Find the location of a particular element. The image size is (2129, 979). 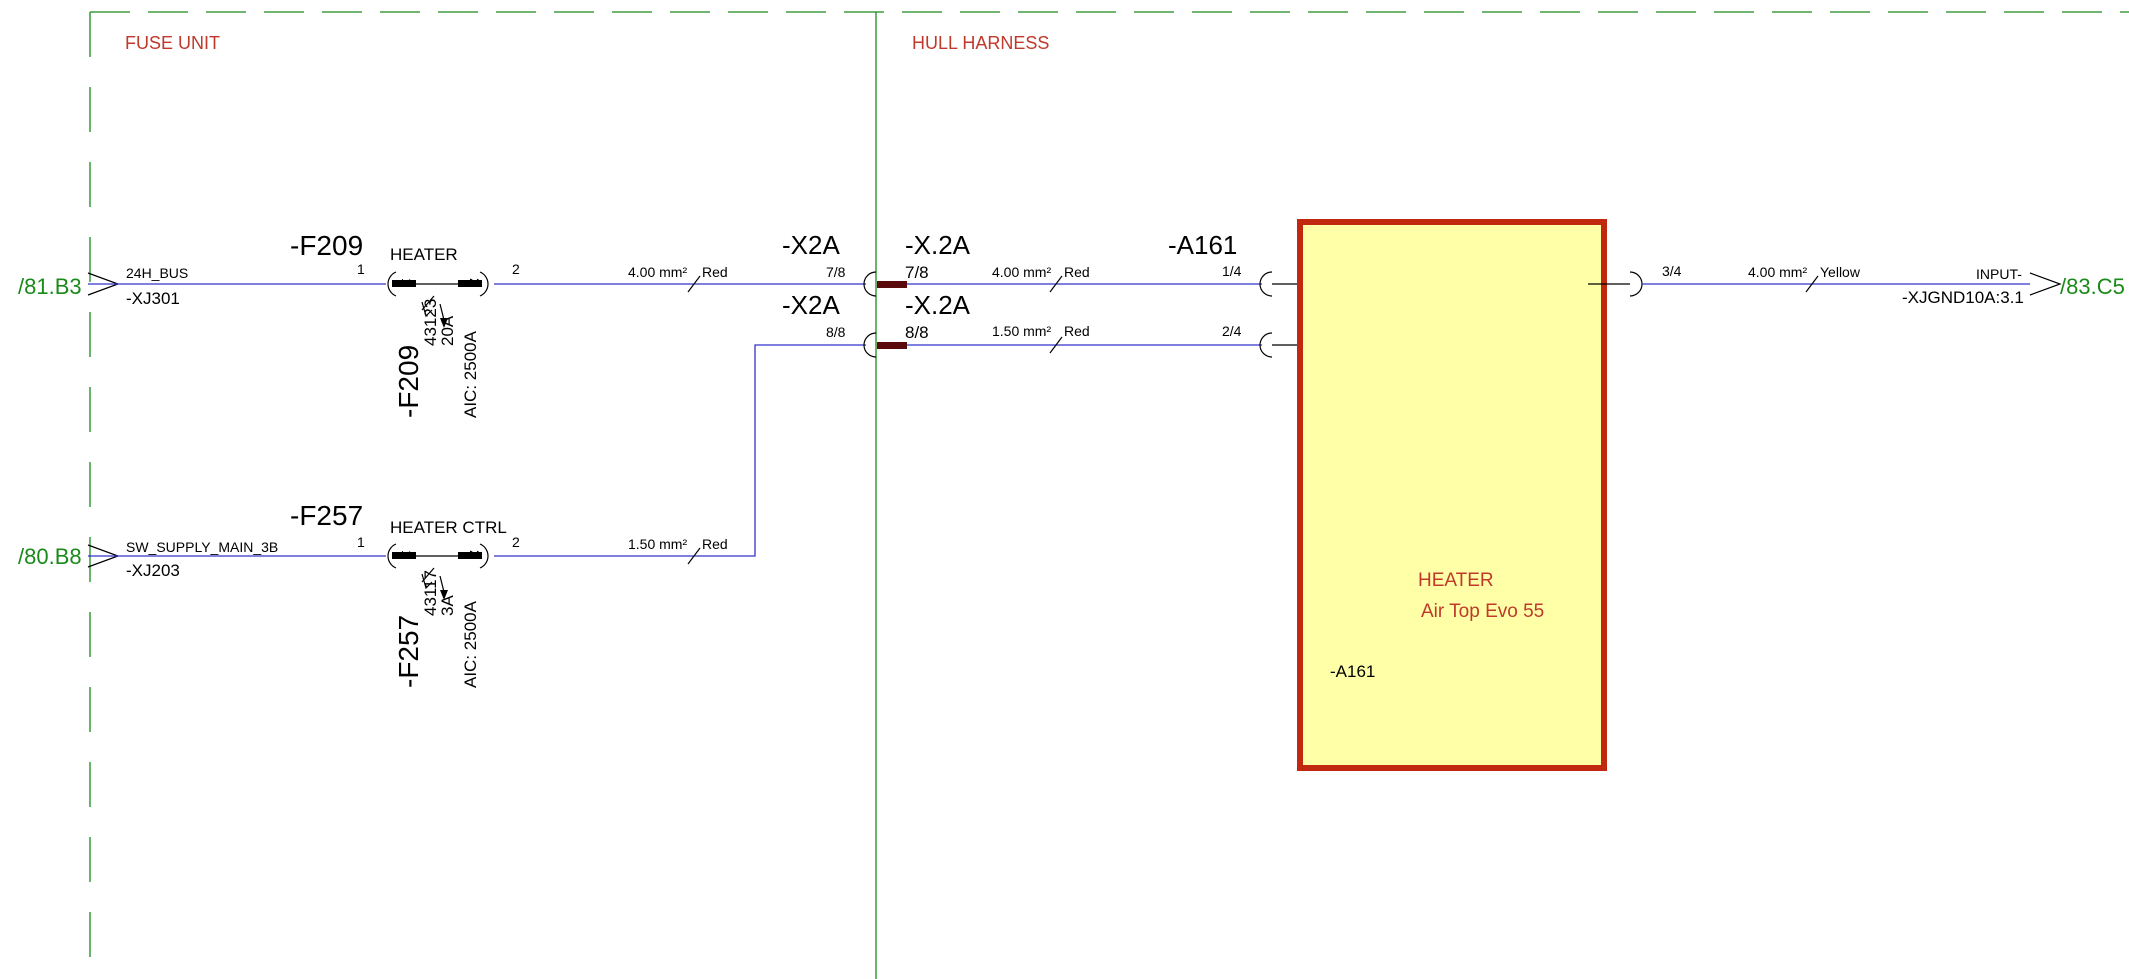

output-wire-color: Yellow is located at coordinates (1840, 272).